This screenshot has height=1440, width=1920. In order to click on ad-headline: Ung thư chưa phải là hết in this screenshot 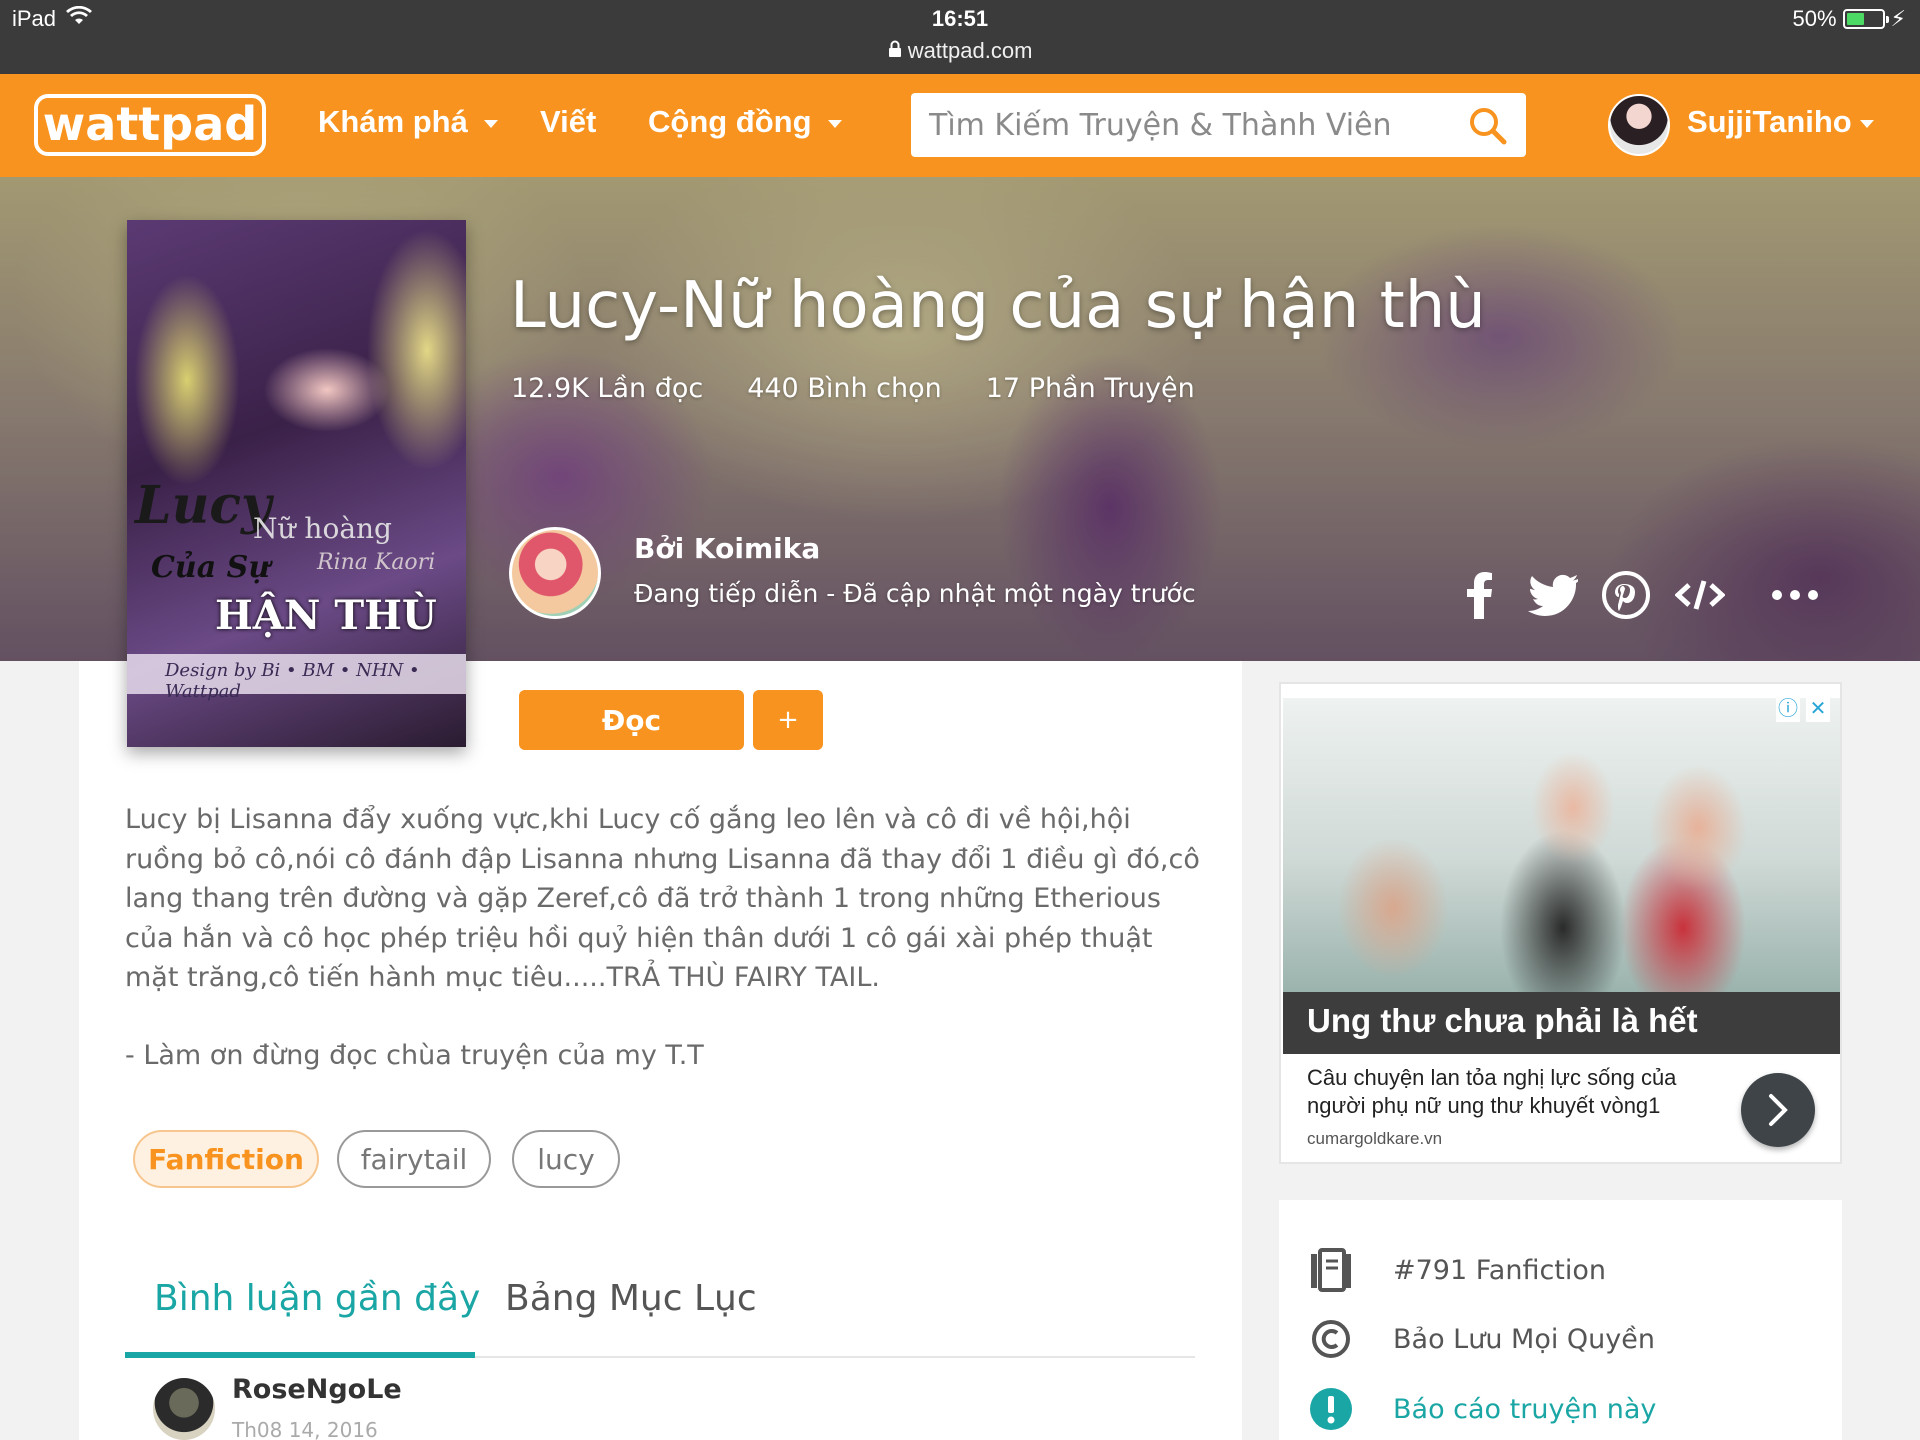, I will do `click(1502, 1021)`.